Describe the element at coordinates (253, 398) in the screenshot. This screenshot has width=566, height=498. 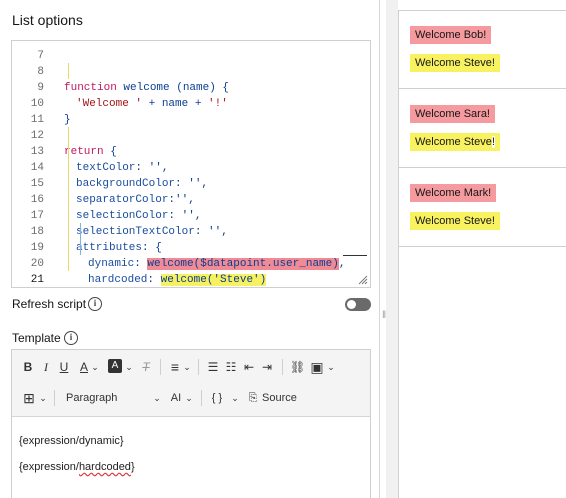
I see `source-icon: ⎘` at that location.